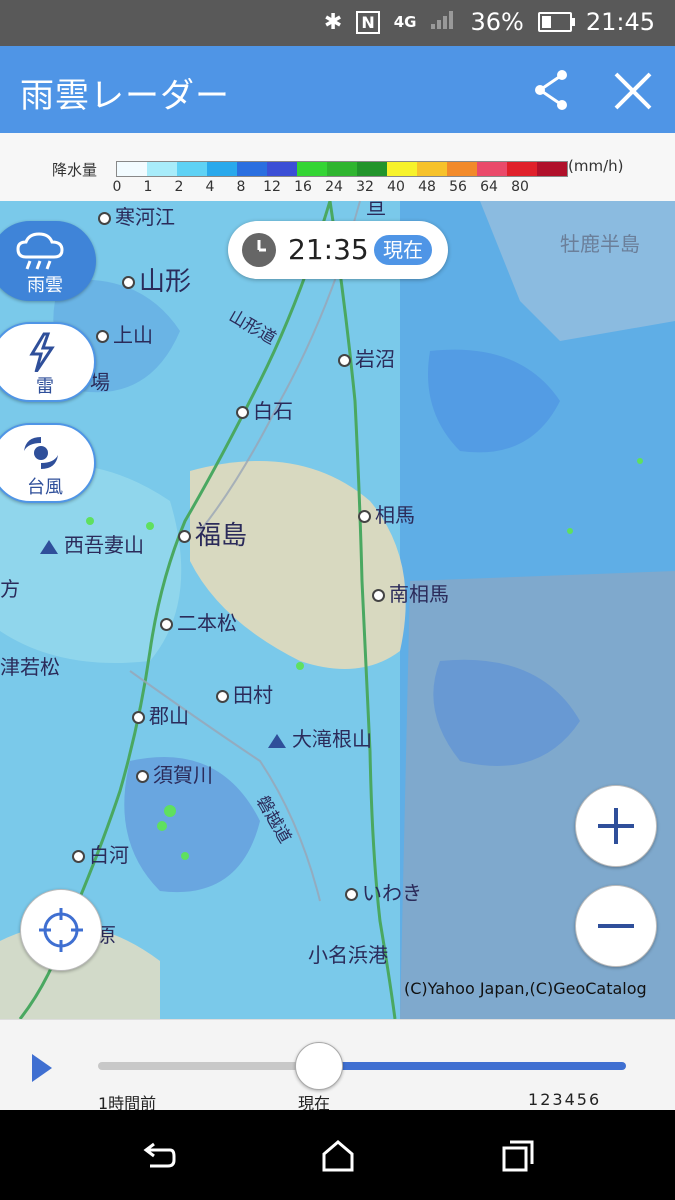 This screenshot has width=675, height=1200. I want to click on android-nav-bar, so click(337, 1155).